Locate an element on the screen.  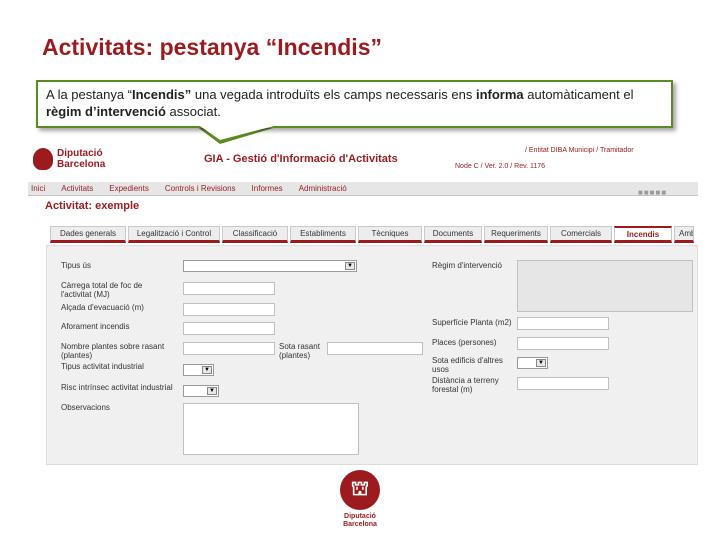
tab-documents: Documents is located at coordinates (453, 234).